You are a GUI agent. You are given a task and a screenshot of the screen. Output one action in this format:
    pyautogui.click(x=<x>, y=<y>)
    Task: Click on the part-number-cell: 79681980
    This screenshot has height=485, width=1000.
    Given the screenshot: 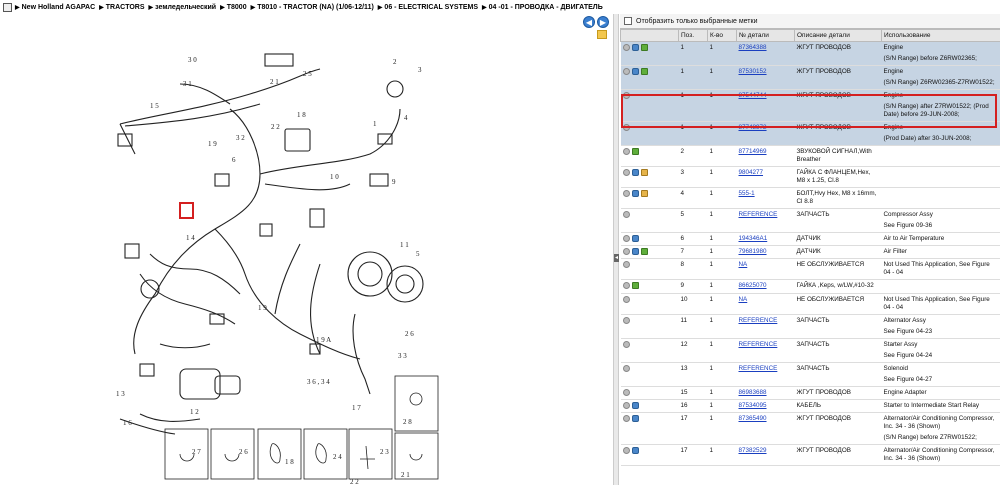 What is the action you would take?
    pyautogui.click(x=765, y=252)
    